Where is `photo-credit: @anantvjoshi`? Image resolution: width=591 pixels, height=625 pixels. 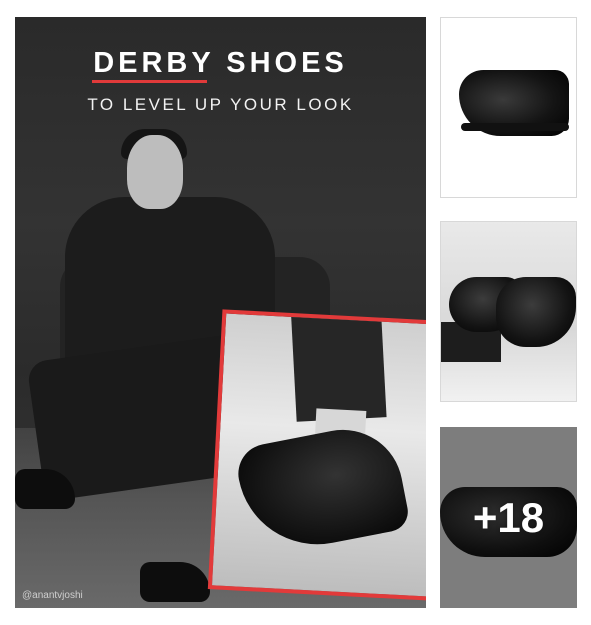 photo-credit: @anantvjoshi is located at coordinates (52, 595).